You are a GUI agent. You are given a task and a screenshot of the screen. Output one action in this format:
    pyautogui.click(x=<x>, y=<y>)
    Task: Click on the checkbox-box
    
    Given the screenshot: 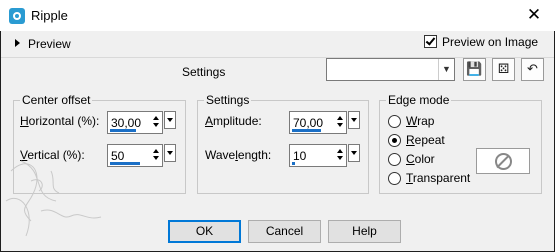 What is the action you would take?
    pyautogui.click(x=430, y=41)
    